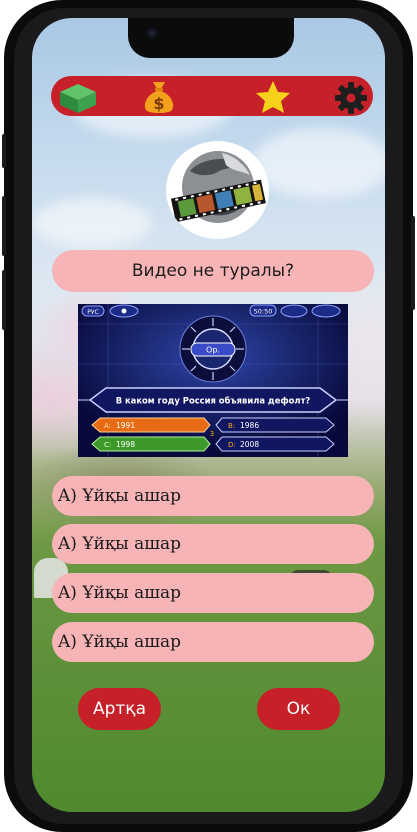  What do you see at coordinates (413, 263) in the screenshot?
I see `power-button` at bounding box center [413, 263].